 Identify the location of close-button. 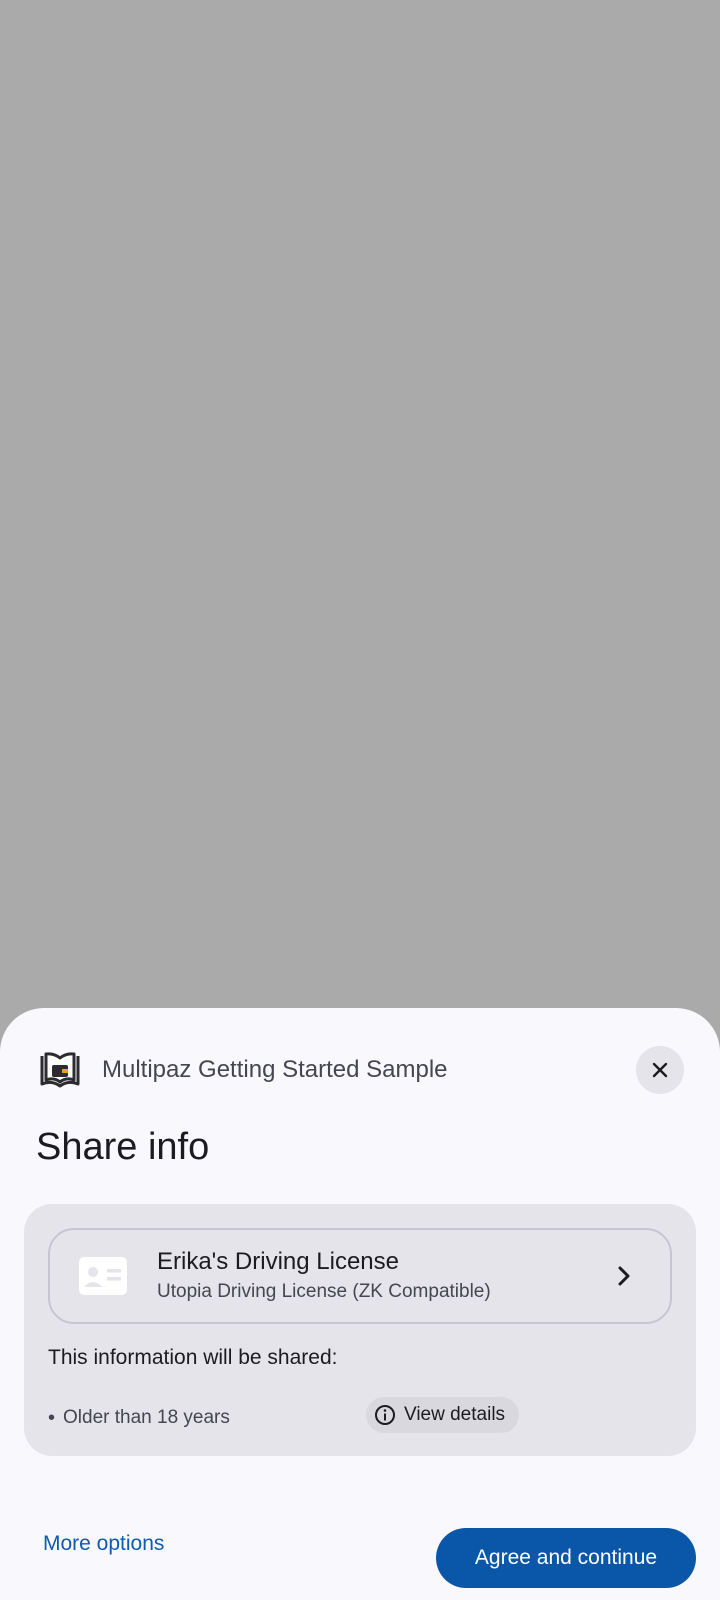
(660, 1070).